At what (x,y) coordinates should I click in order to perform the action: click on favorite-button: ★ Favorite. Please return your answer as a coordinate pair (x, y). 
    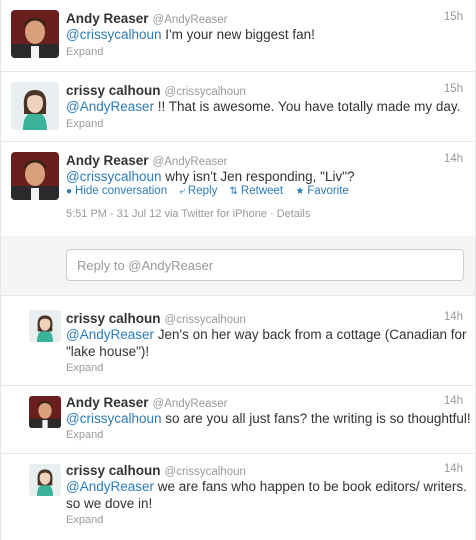
    Looking at the image, I should click on (322, 191).